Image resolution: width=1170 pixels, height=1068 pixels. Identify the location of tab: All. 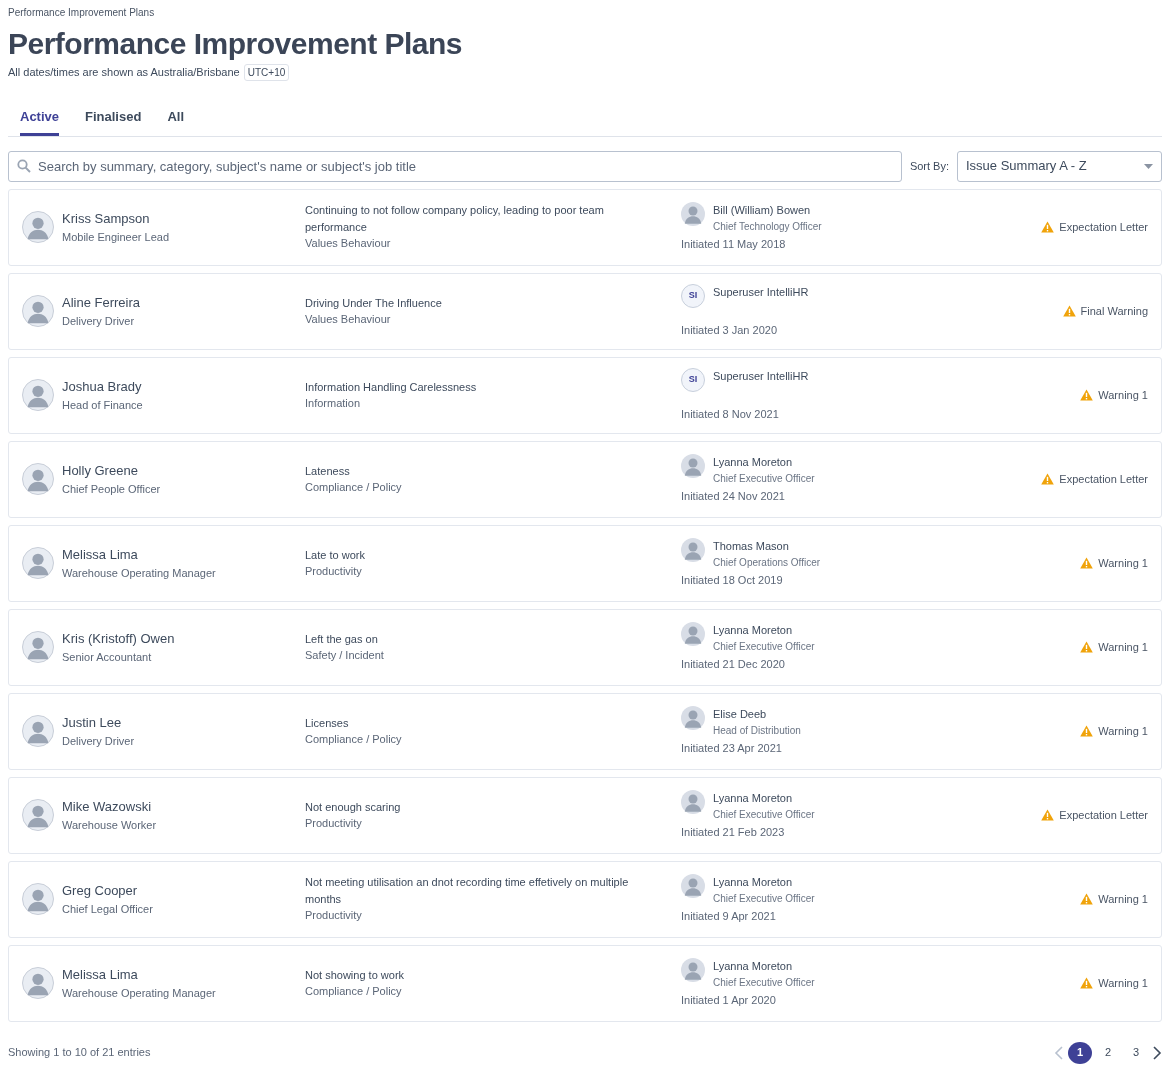
(175, 119).